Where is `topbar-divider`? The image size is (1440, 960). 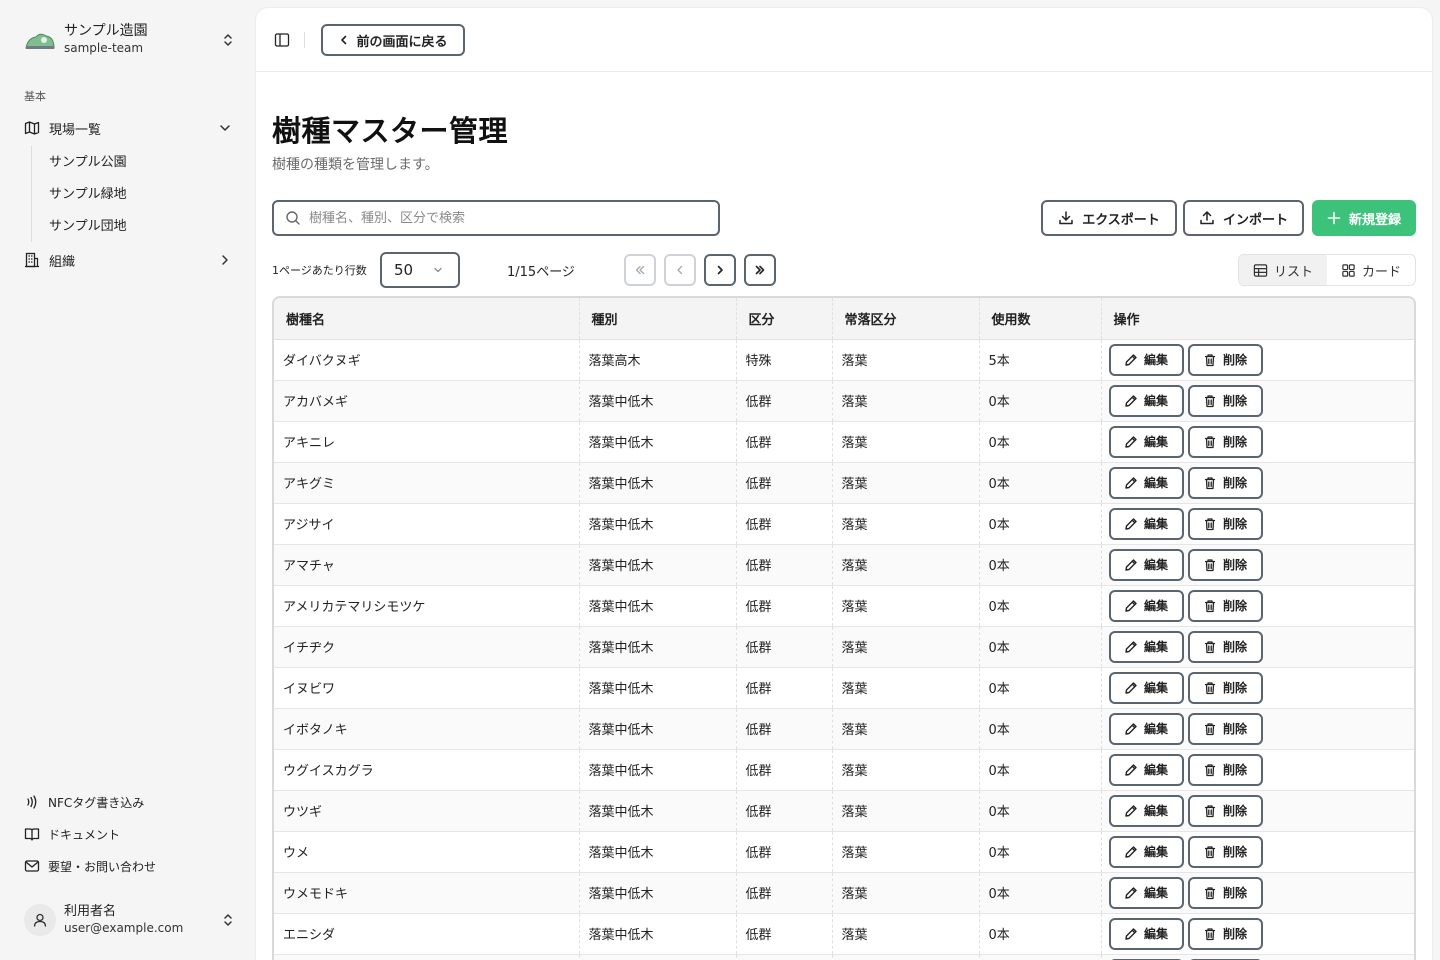 topbar-divider is located at coordinates (304, 40).